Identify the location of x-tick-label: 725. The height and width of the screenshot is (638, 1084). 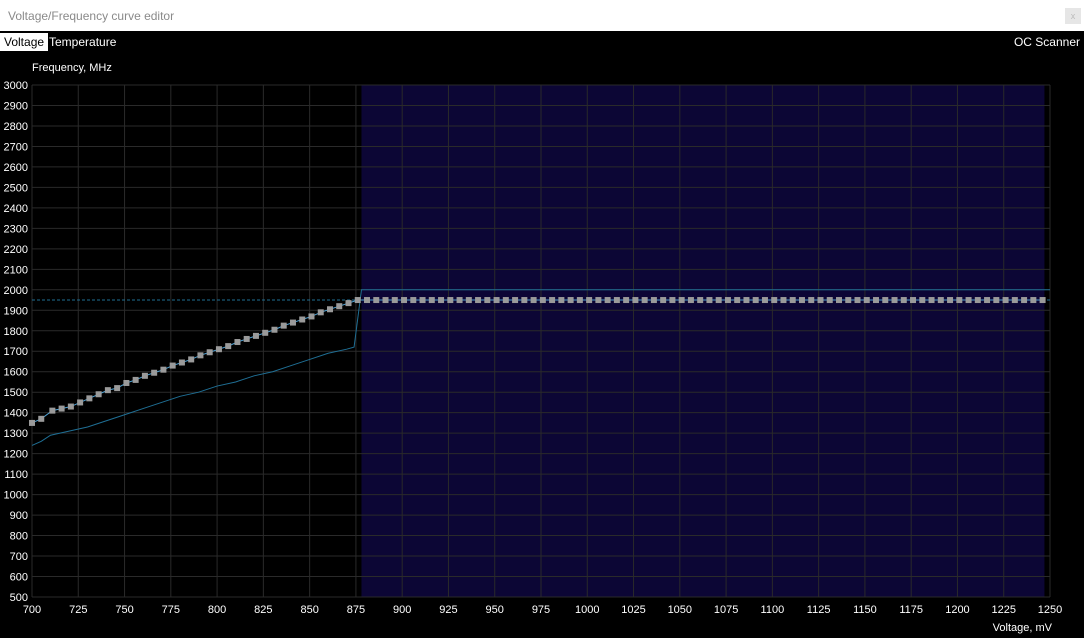
(78, 610).